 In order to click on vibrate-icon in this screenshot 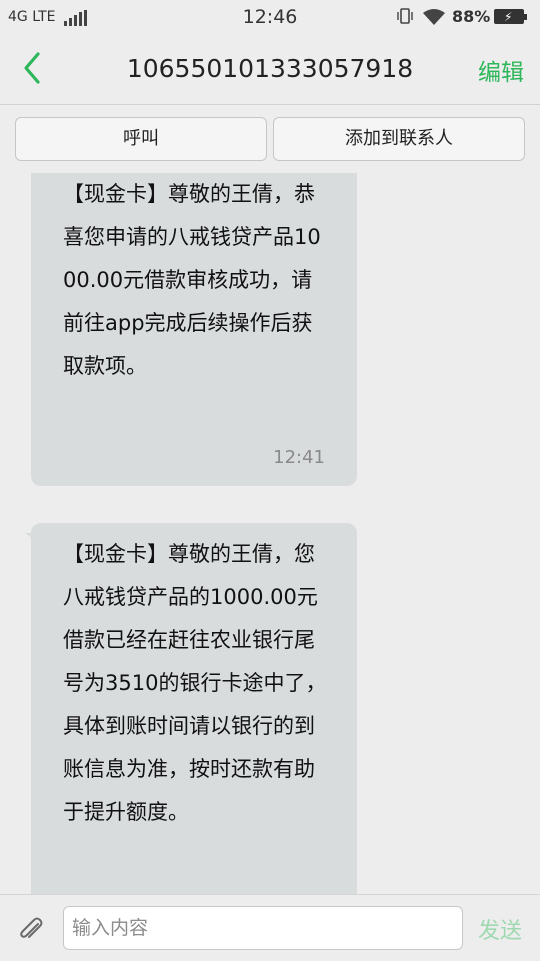, I will do `click(405, 16)`.